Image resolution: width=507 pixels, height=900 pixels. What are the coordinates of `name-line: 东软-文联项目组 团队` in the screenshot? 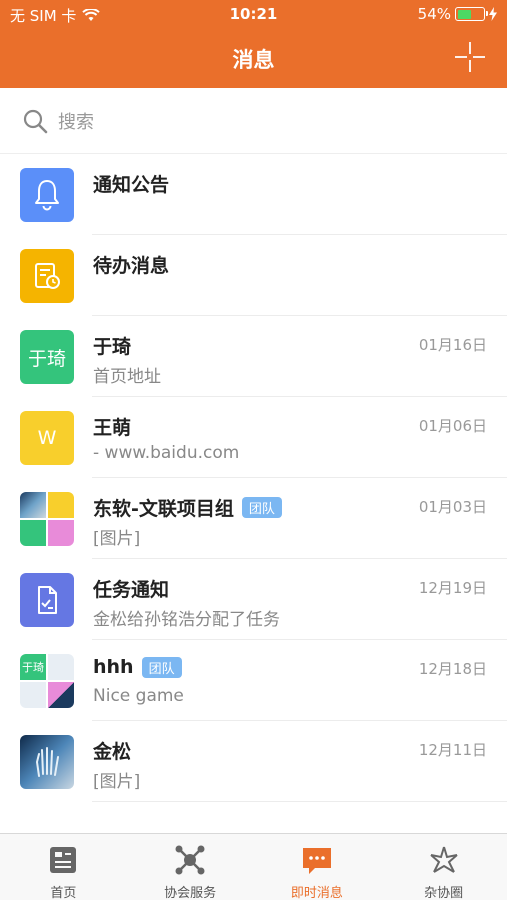 It's located at (187, 507).